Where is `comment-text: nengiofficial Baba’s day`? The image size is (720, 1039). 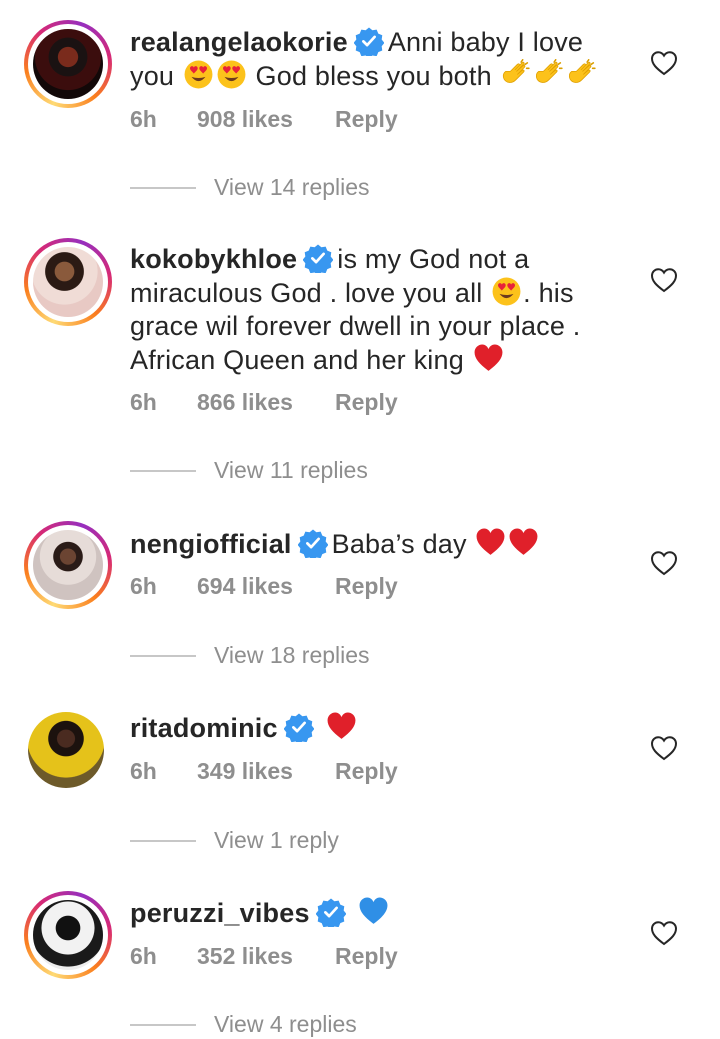
comment-text: nengiofficial Baba’s day is located at coordinates (380, 544).